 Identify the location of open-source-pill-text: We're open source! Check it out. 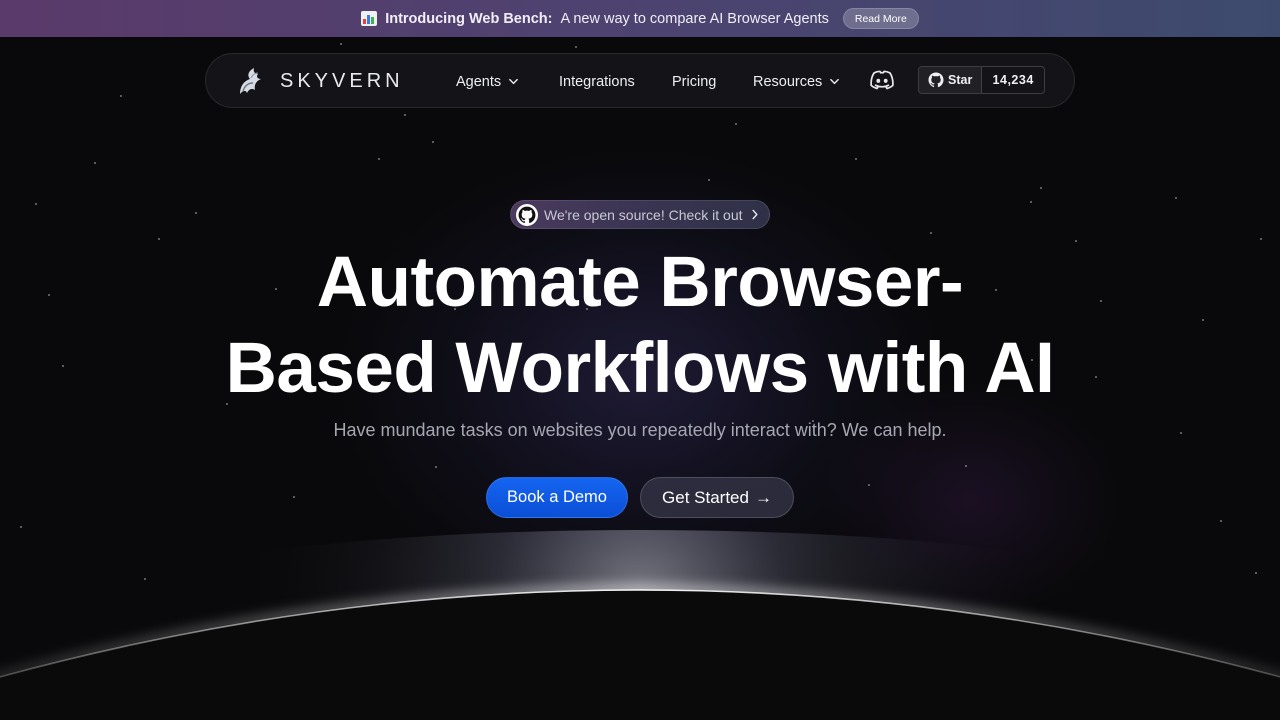
(643, 214).